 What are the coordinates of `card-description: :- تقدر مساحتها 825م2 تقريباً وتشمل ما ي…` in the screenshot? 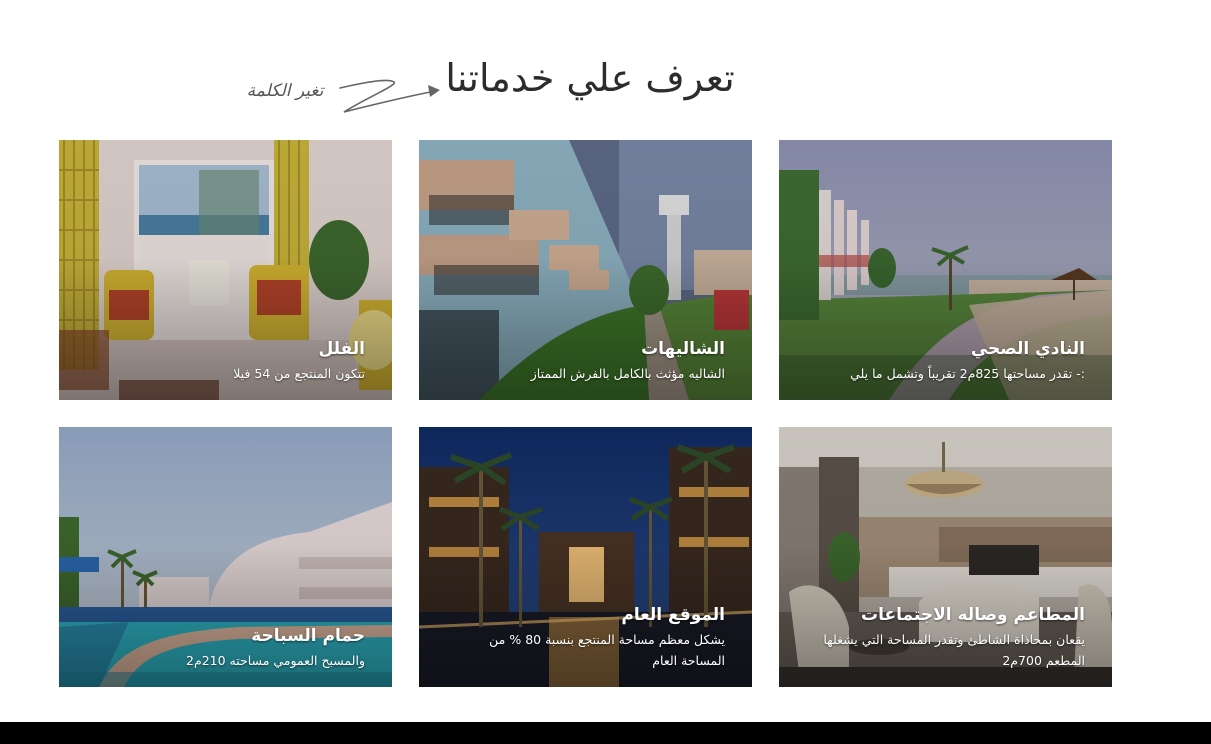 It's located at (967, 373).